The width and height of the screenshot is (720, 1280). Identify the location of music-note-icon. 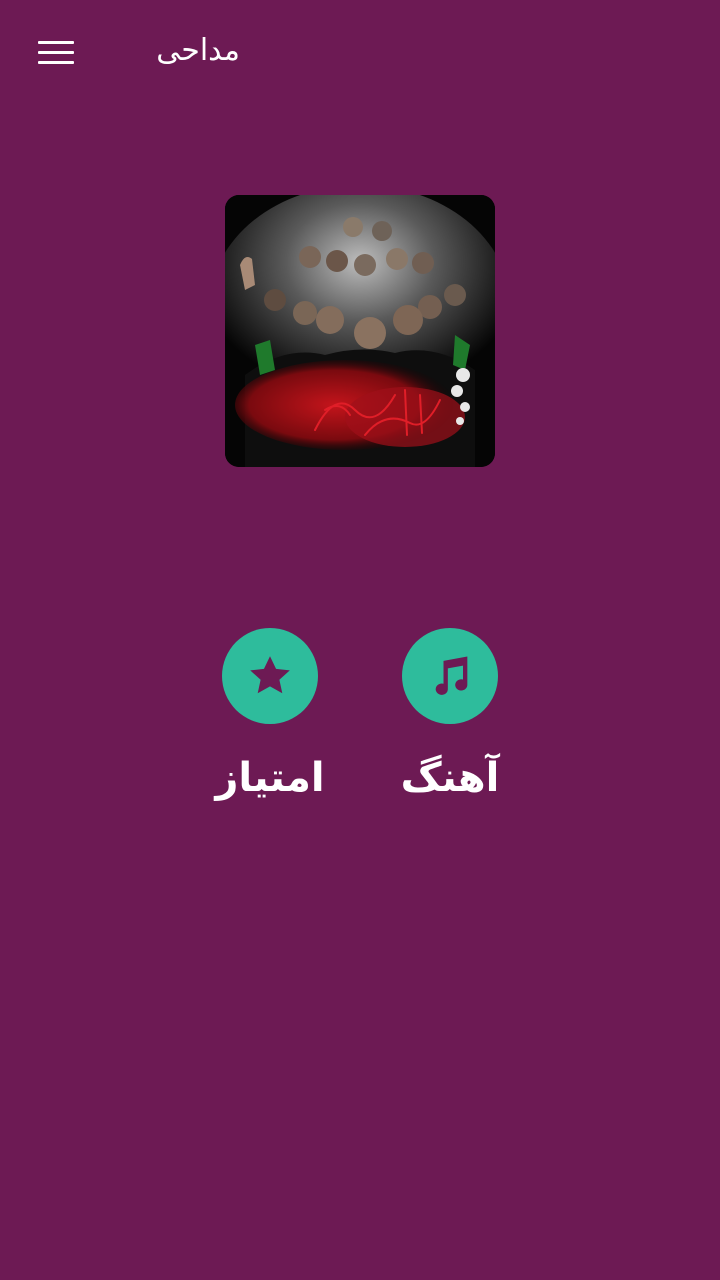
(451, 675).